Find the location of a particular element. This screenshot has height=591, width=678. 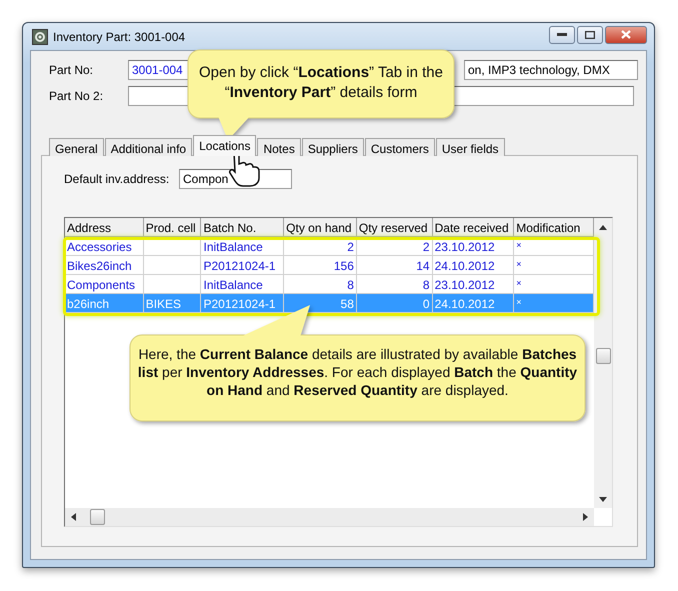

column-header: Date received is located at coordinates (473, 227).